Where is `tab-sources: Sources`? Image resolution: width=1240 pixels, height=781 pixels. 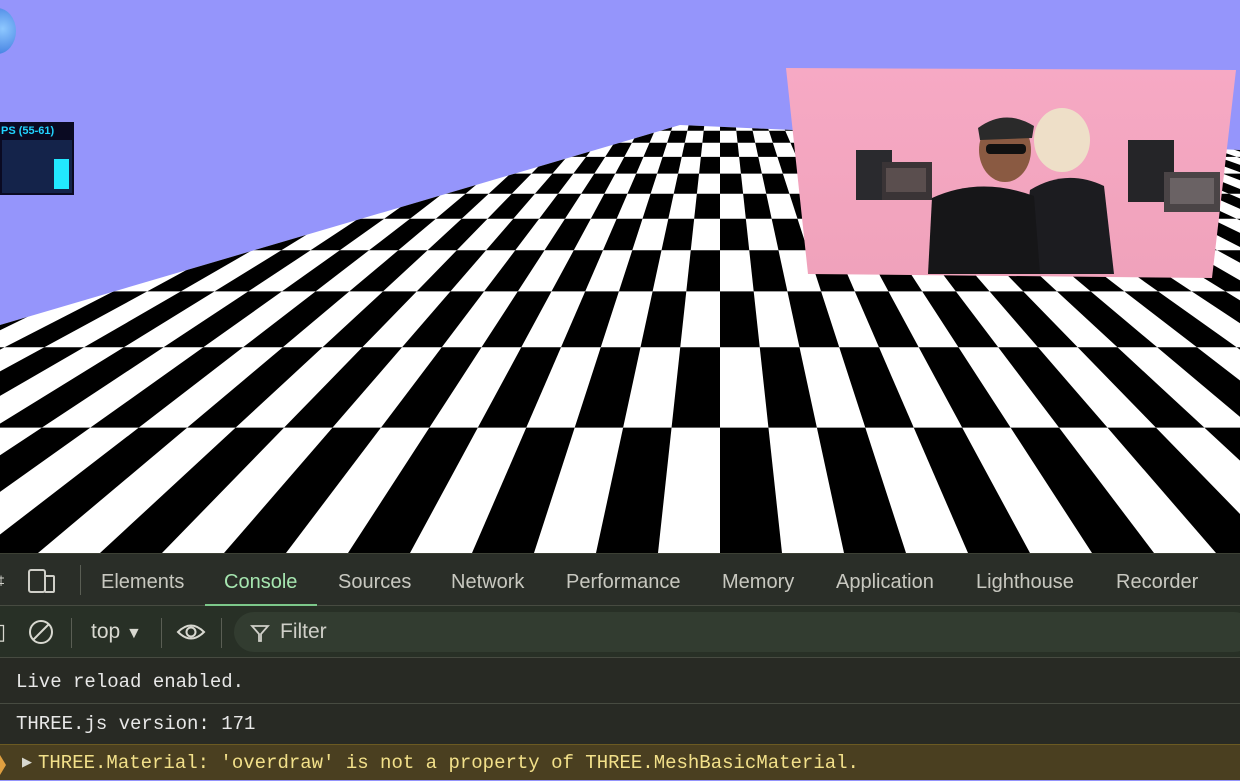 tab-sources: Sources is located at coordinates (374, 580).